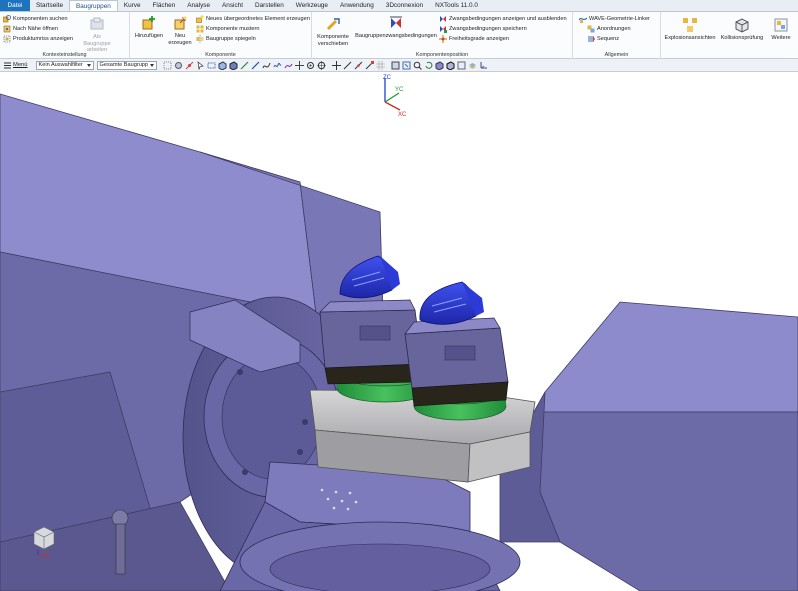  What do you see at coordinates (255, 65) in the screenshot?
I see `edge-select-icon` at bounding box center [255, 65].